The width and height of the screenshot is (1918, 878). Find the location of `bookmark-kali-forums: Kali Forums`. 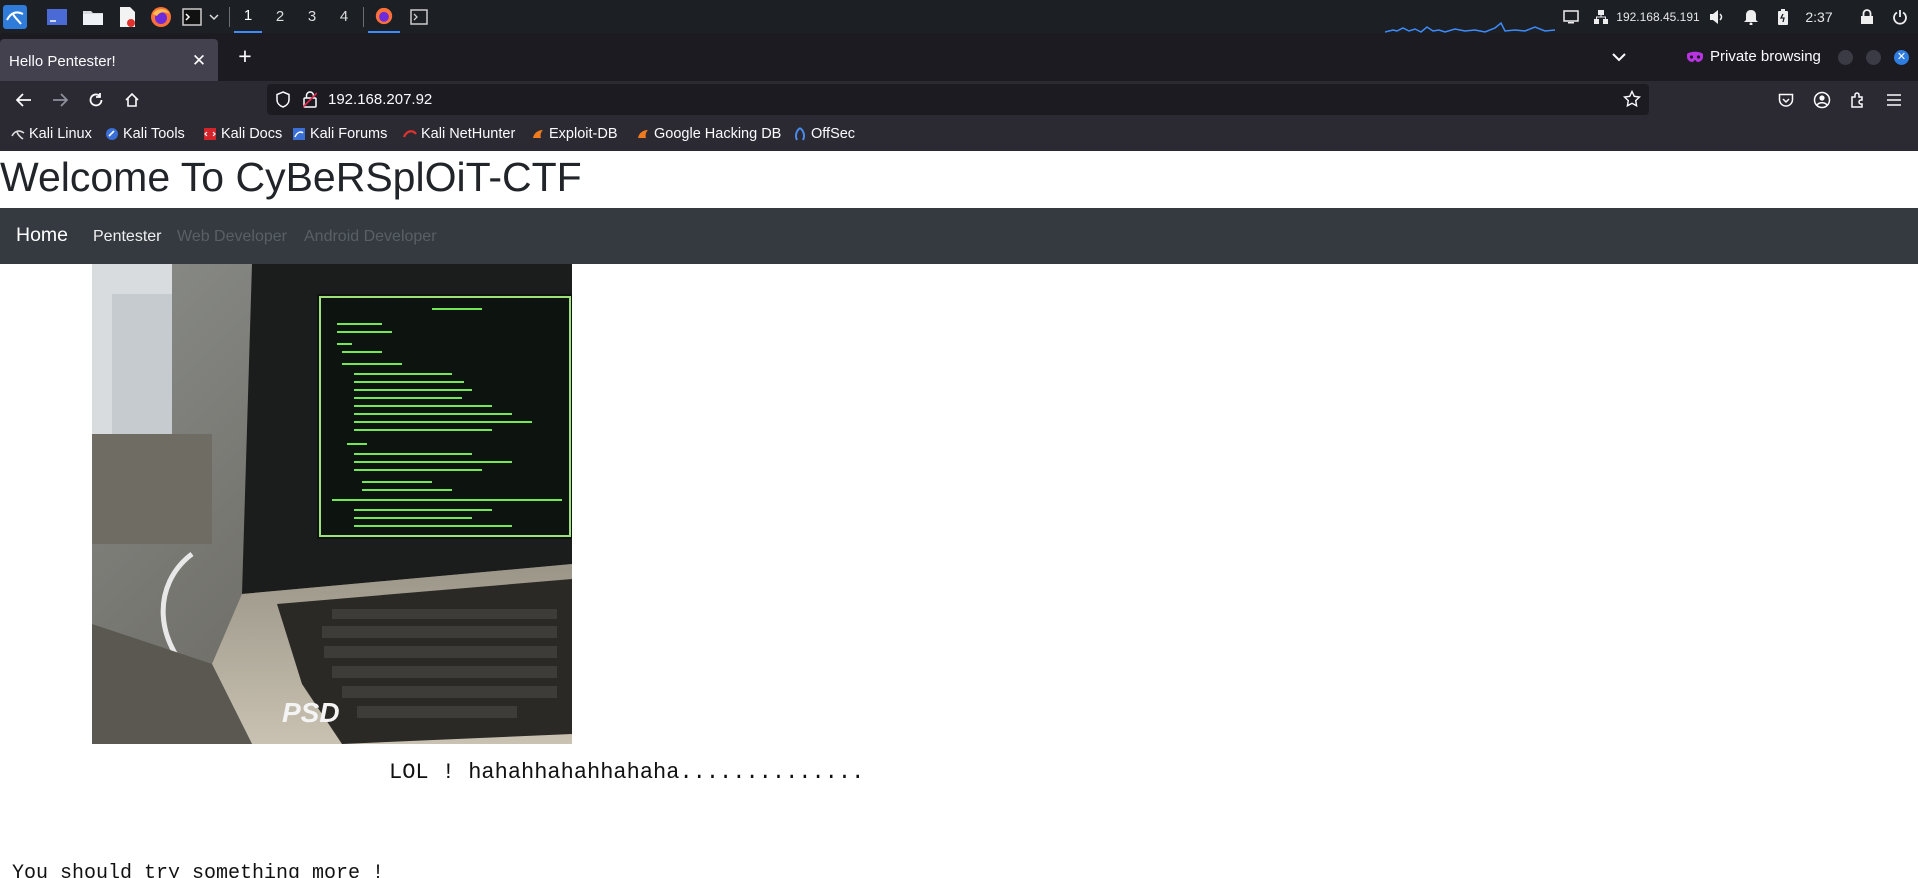

bookmark-kali-forums: Kali Forums is located at coordinates (339, 134).